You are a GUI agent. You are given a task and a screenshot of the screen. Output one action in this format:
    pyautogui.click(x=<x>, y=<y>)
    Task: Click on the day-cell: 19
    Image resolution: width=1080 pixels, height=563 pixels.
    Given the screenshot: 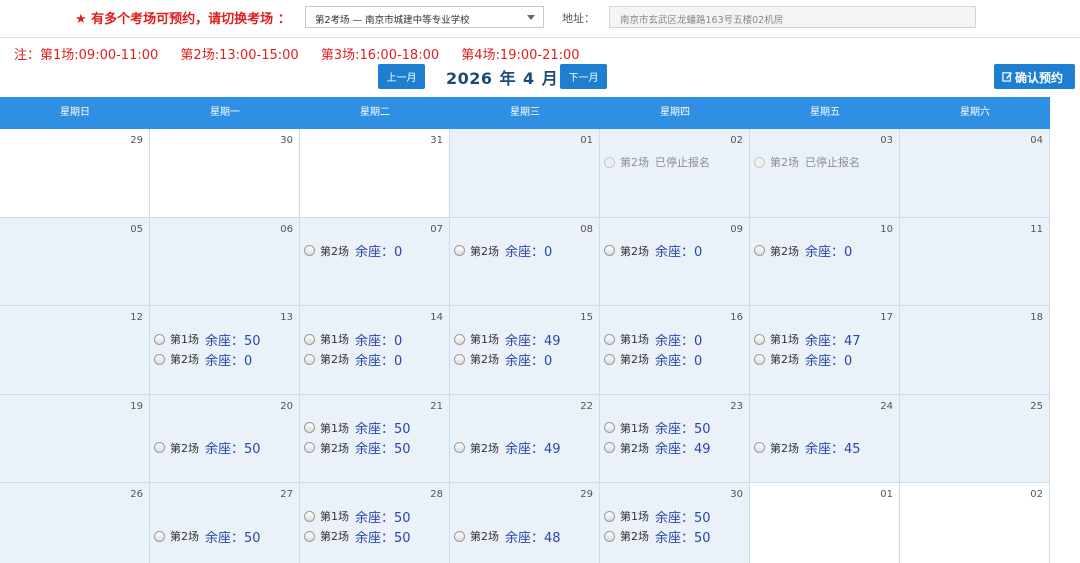 What is the action you would take?
    pyautogui.click(x=75, y=438)
    